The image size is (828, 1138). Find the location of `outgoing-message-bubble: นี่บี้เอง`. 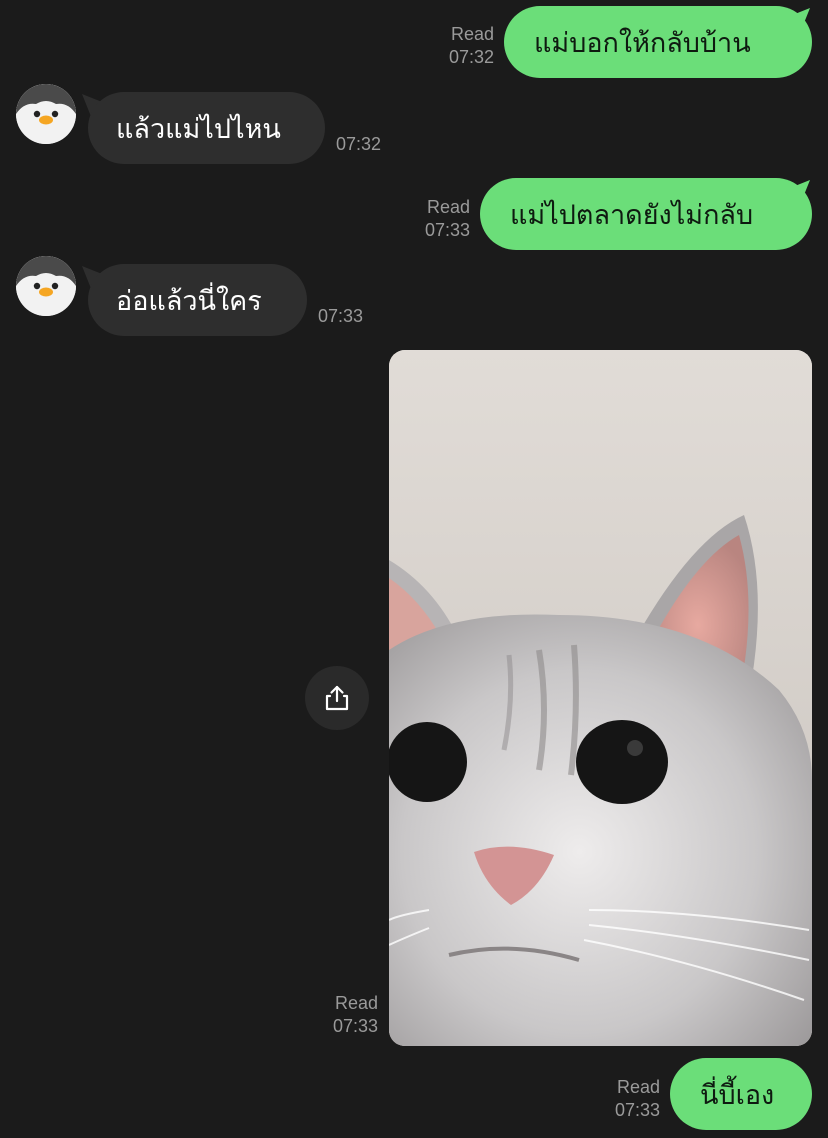

outgoing-message-bubble: นี่บี้เอง is located at coordinates (741, 1094).